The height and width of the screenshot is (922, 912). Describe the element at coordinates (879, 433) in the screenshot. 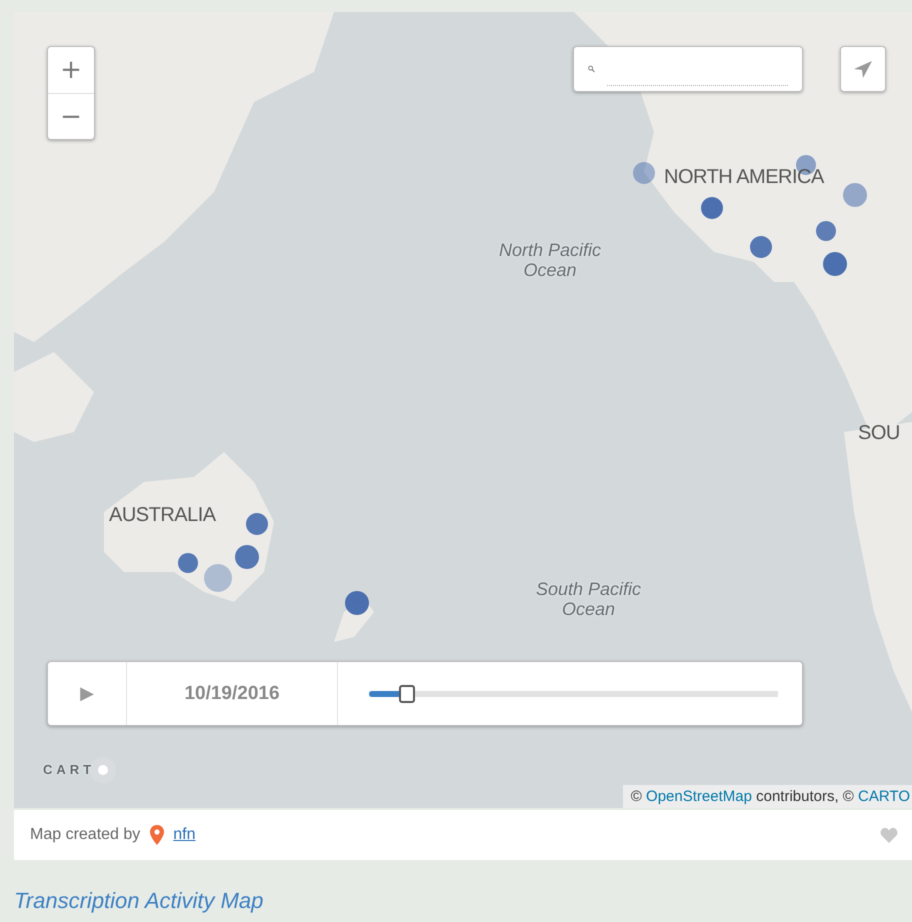

I see `continent-label: SOU` at that location.